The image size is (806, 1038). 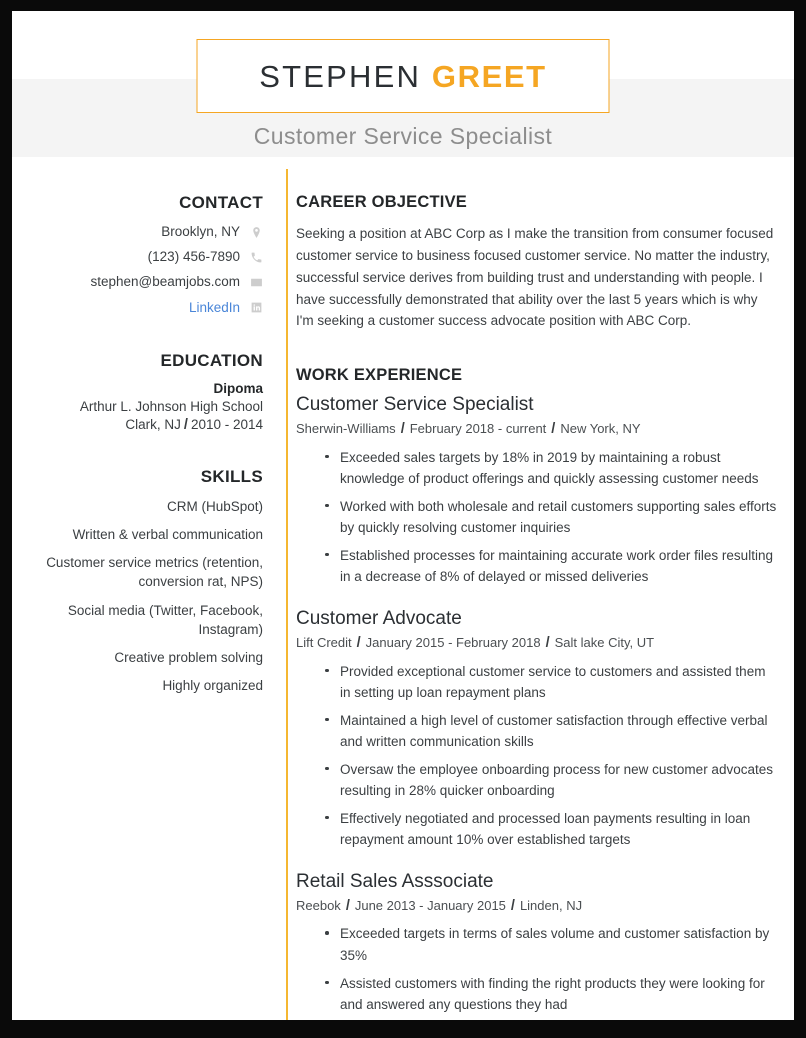 I want to click on contact-item-location: Brooklyn, NY, so click(x=137, y=232).